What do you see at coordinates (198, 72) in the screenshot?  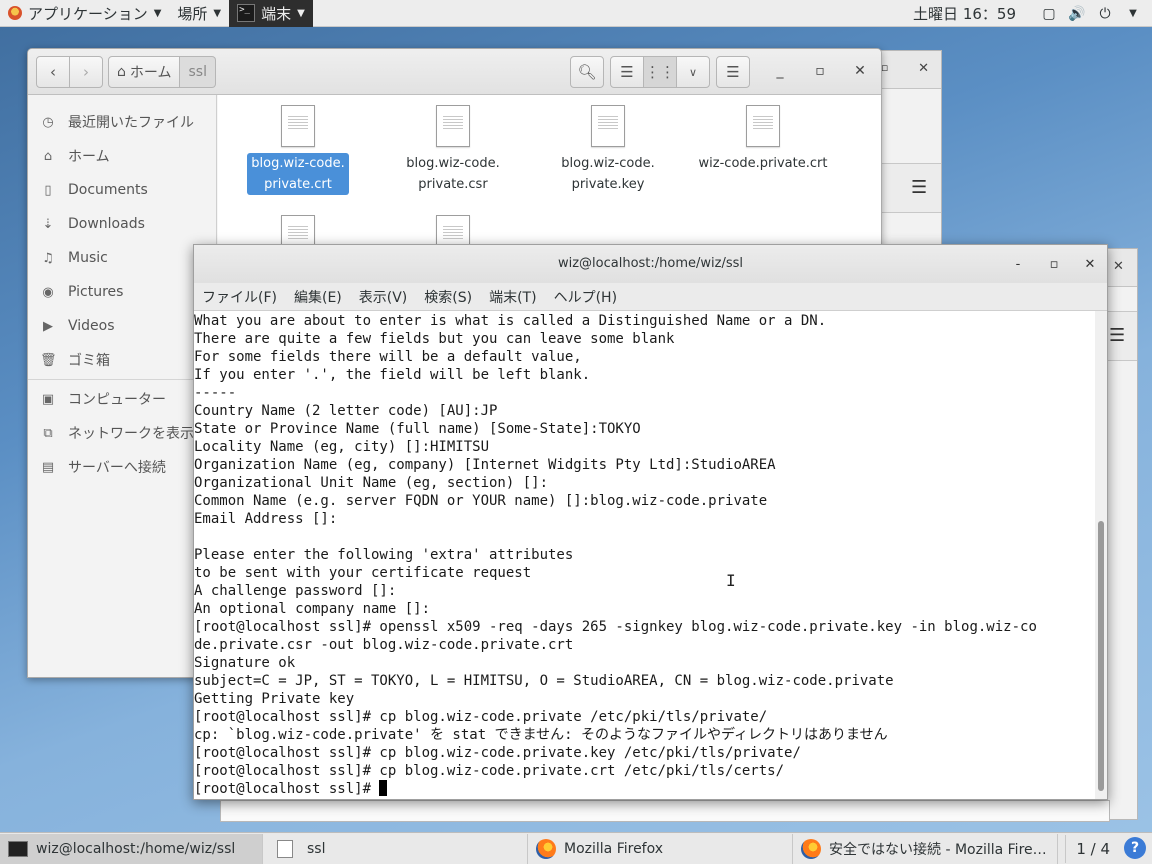 I see `breadcrumb-current: ssl` at bounding box center [198, 72].